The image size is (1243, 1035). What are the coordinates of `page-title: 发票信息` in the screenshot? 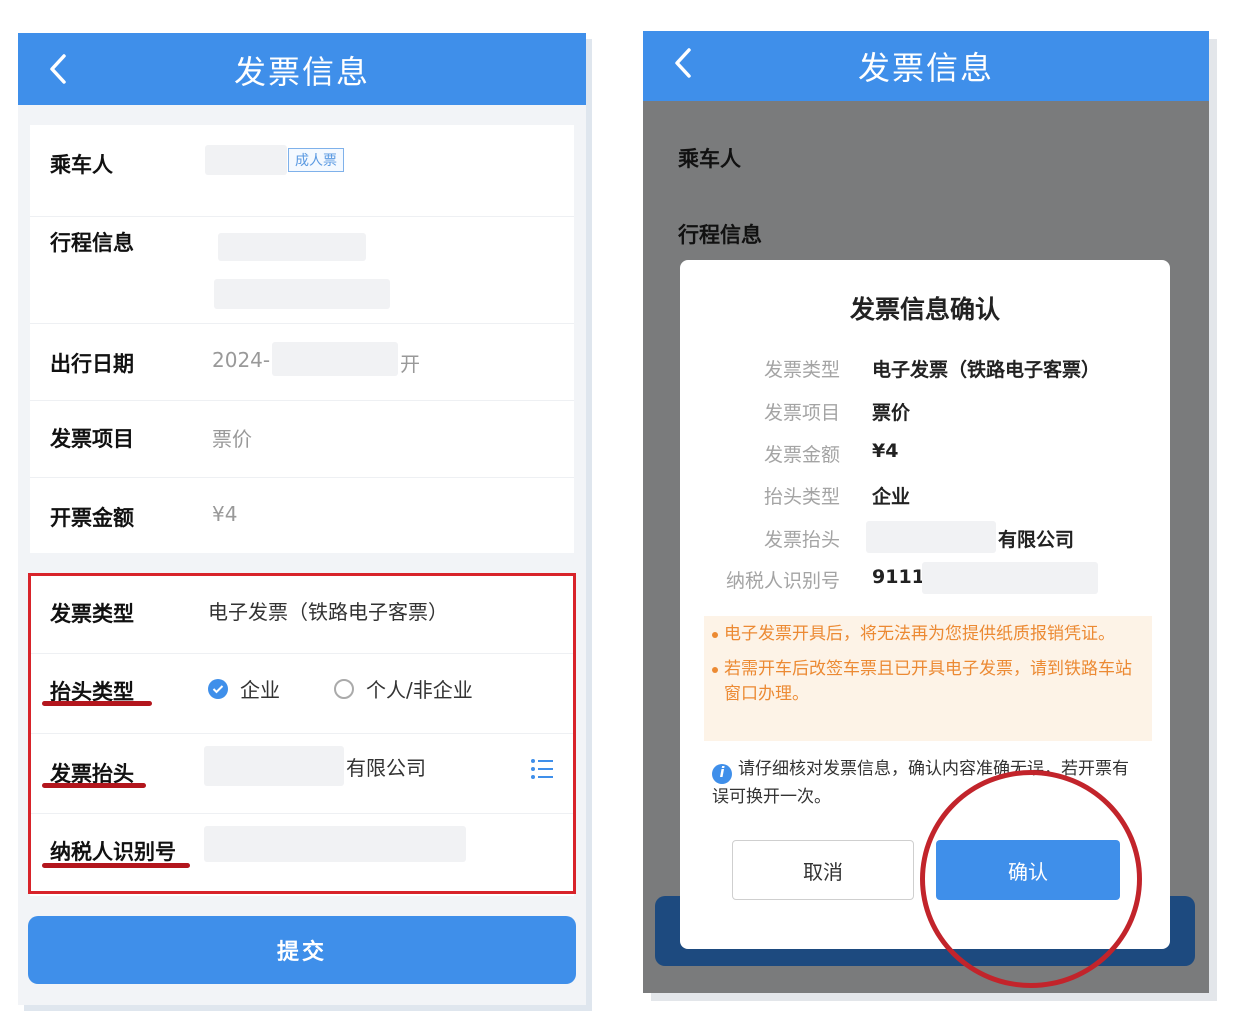 It's located at (301, 72).